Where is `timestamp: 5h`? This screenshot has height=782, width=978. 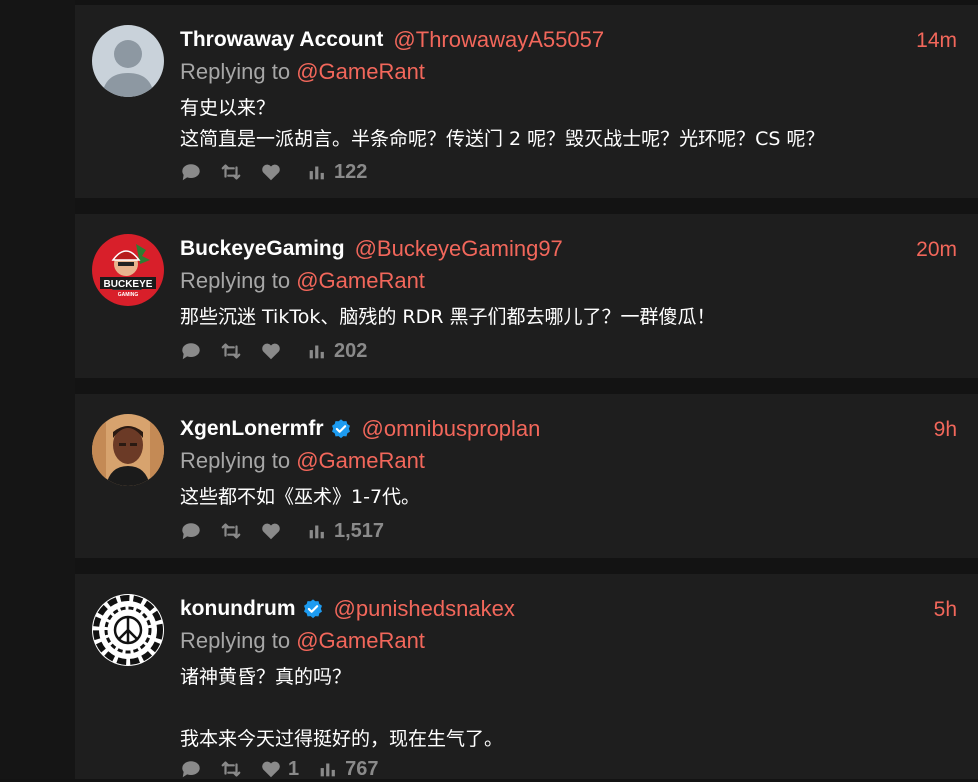
timestamp: 5h is located at coordinates (945, 610).